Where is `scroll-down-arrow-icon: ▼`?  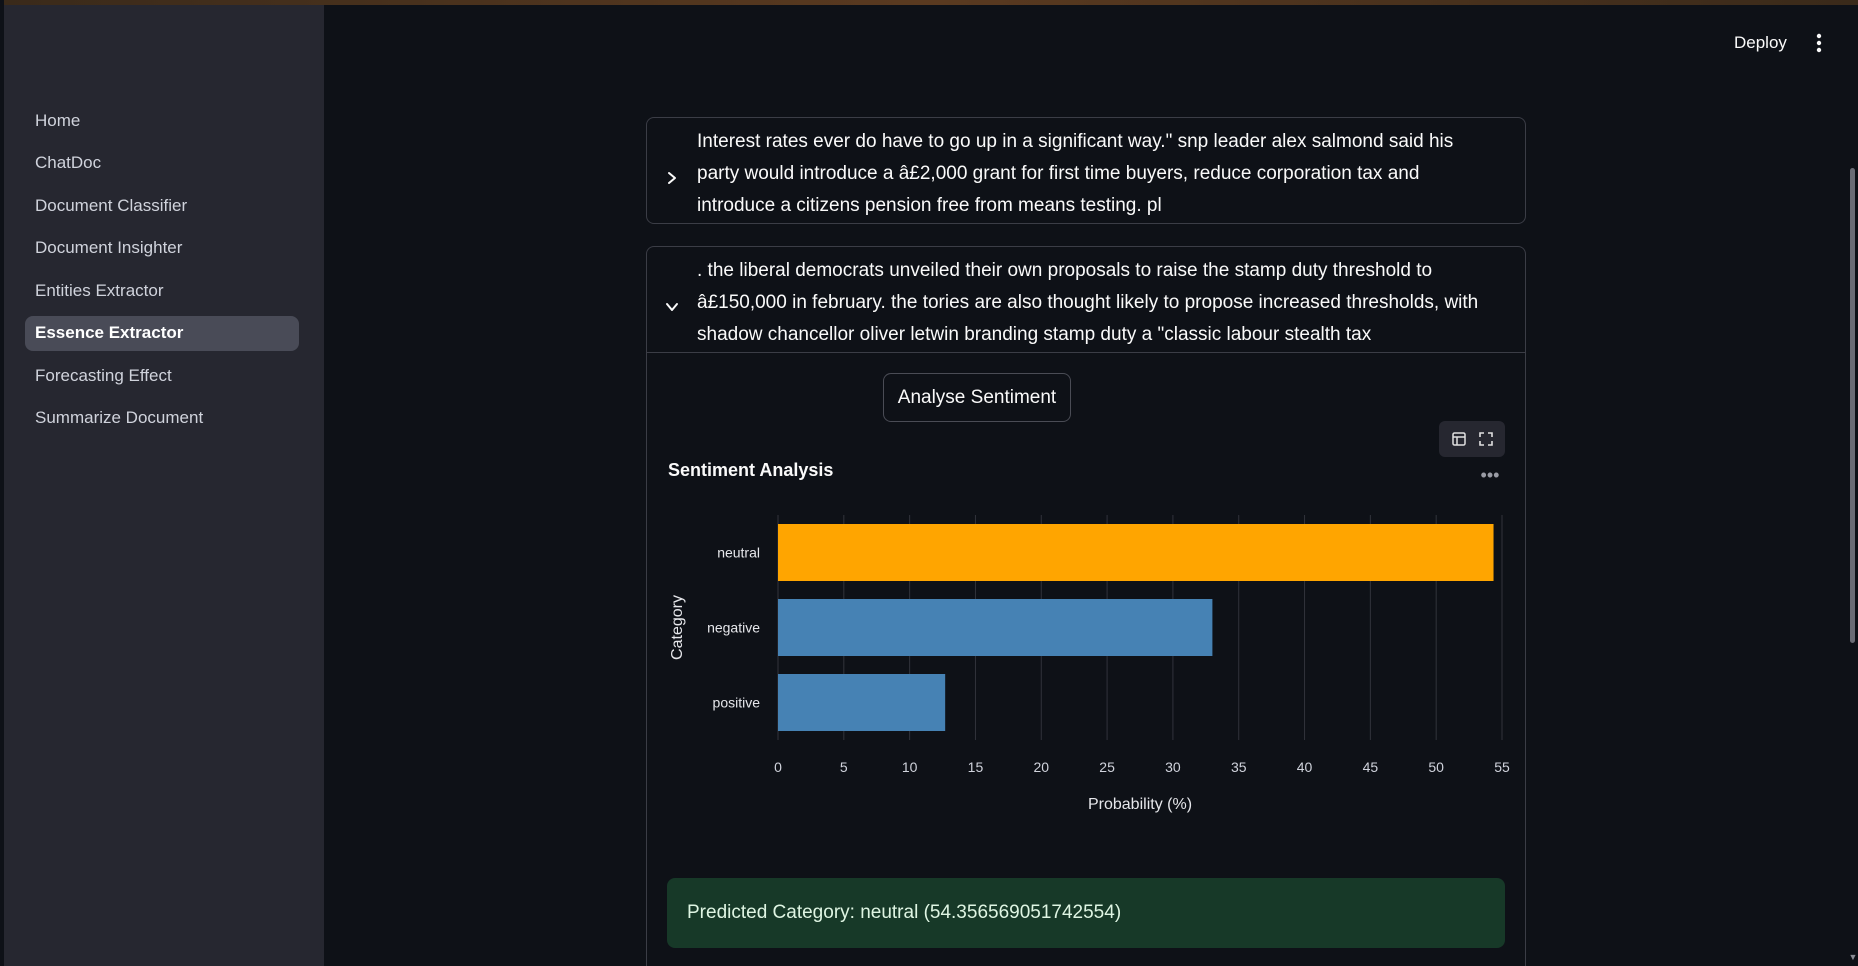 scroll-down-arrow-icon: ▼ is located at coordinates (1853, 958).